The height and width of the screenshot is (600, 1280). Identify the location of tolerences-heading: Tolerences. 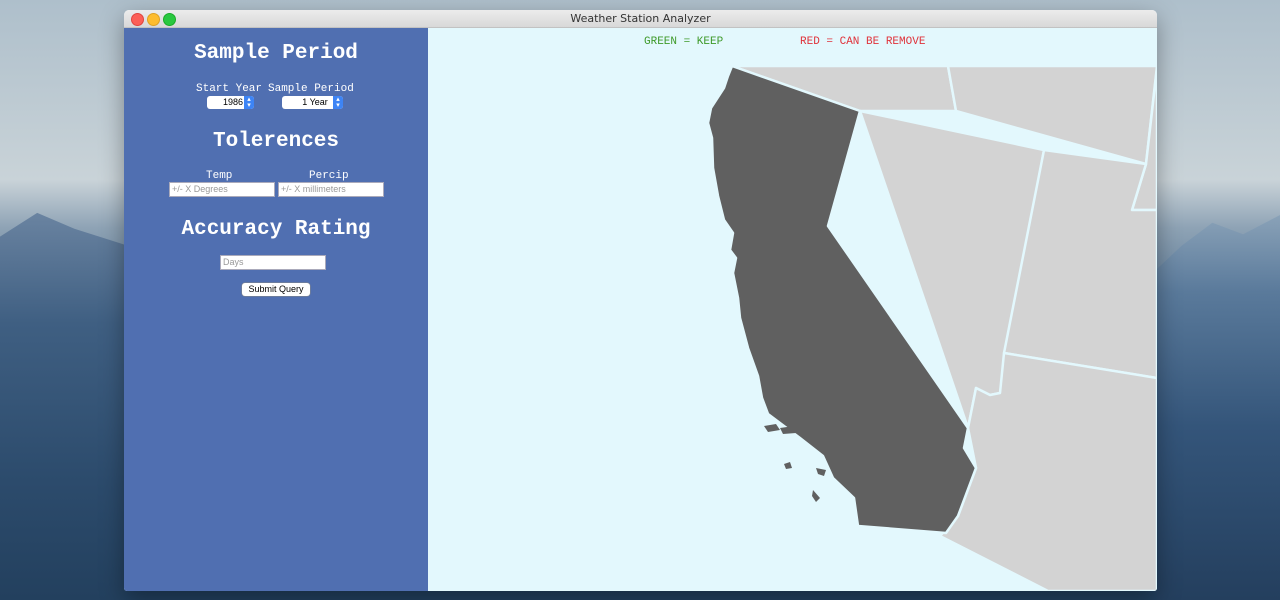
(276, 141).